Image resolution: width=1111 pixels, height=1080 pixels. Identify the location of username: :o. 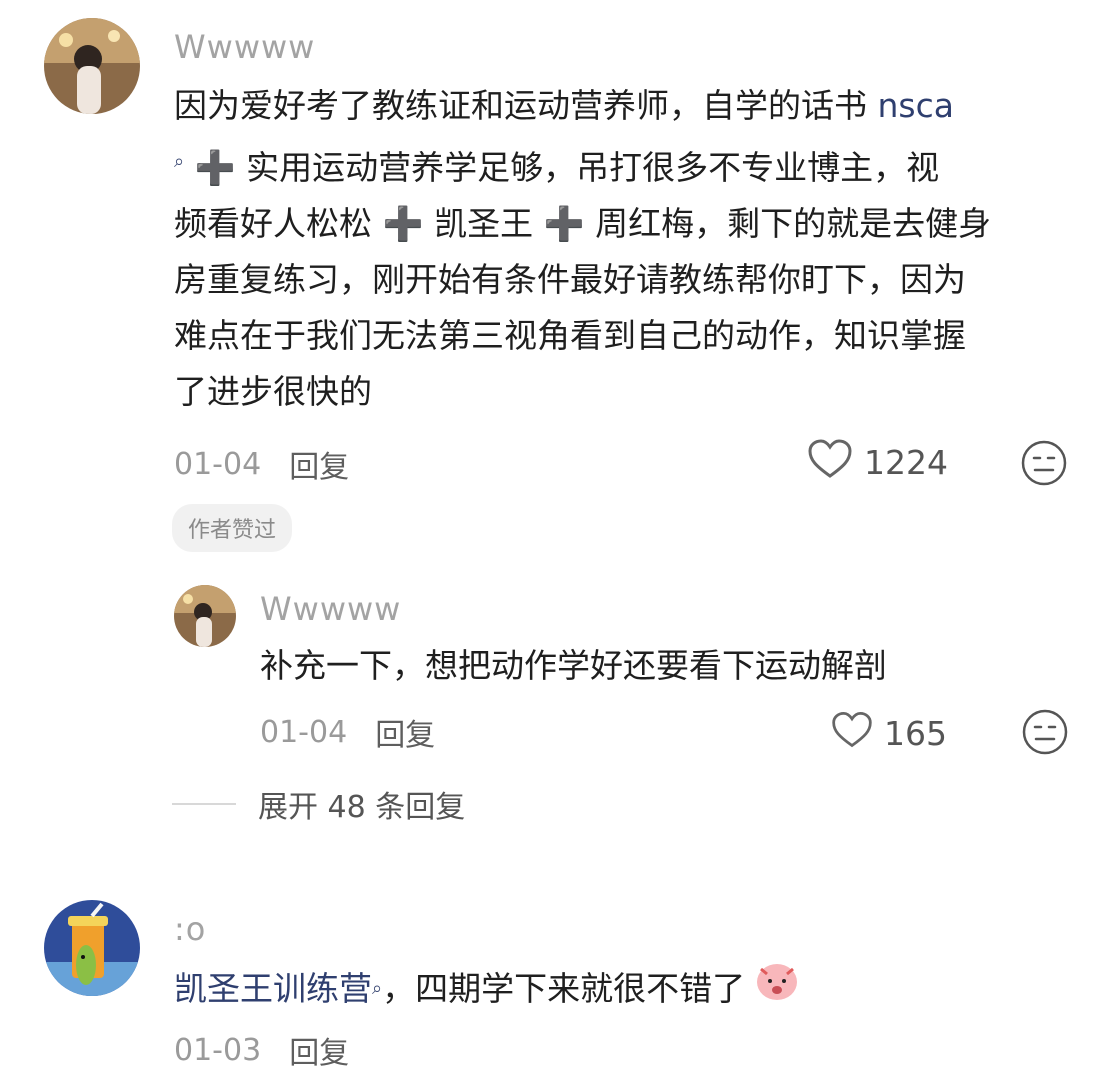
(190, 929).